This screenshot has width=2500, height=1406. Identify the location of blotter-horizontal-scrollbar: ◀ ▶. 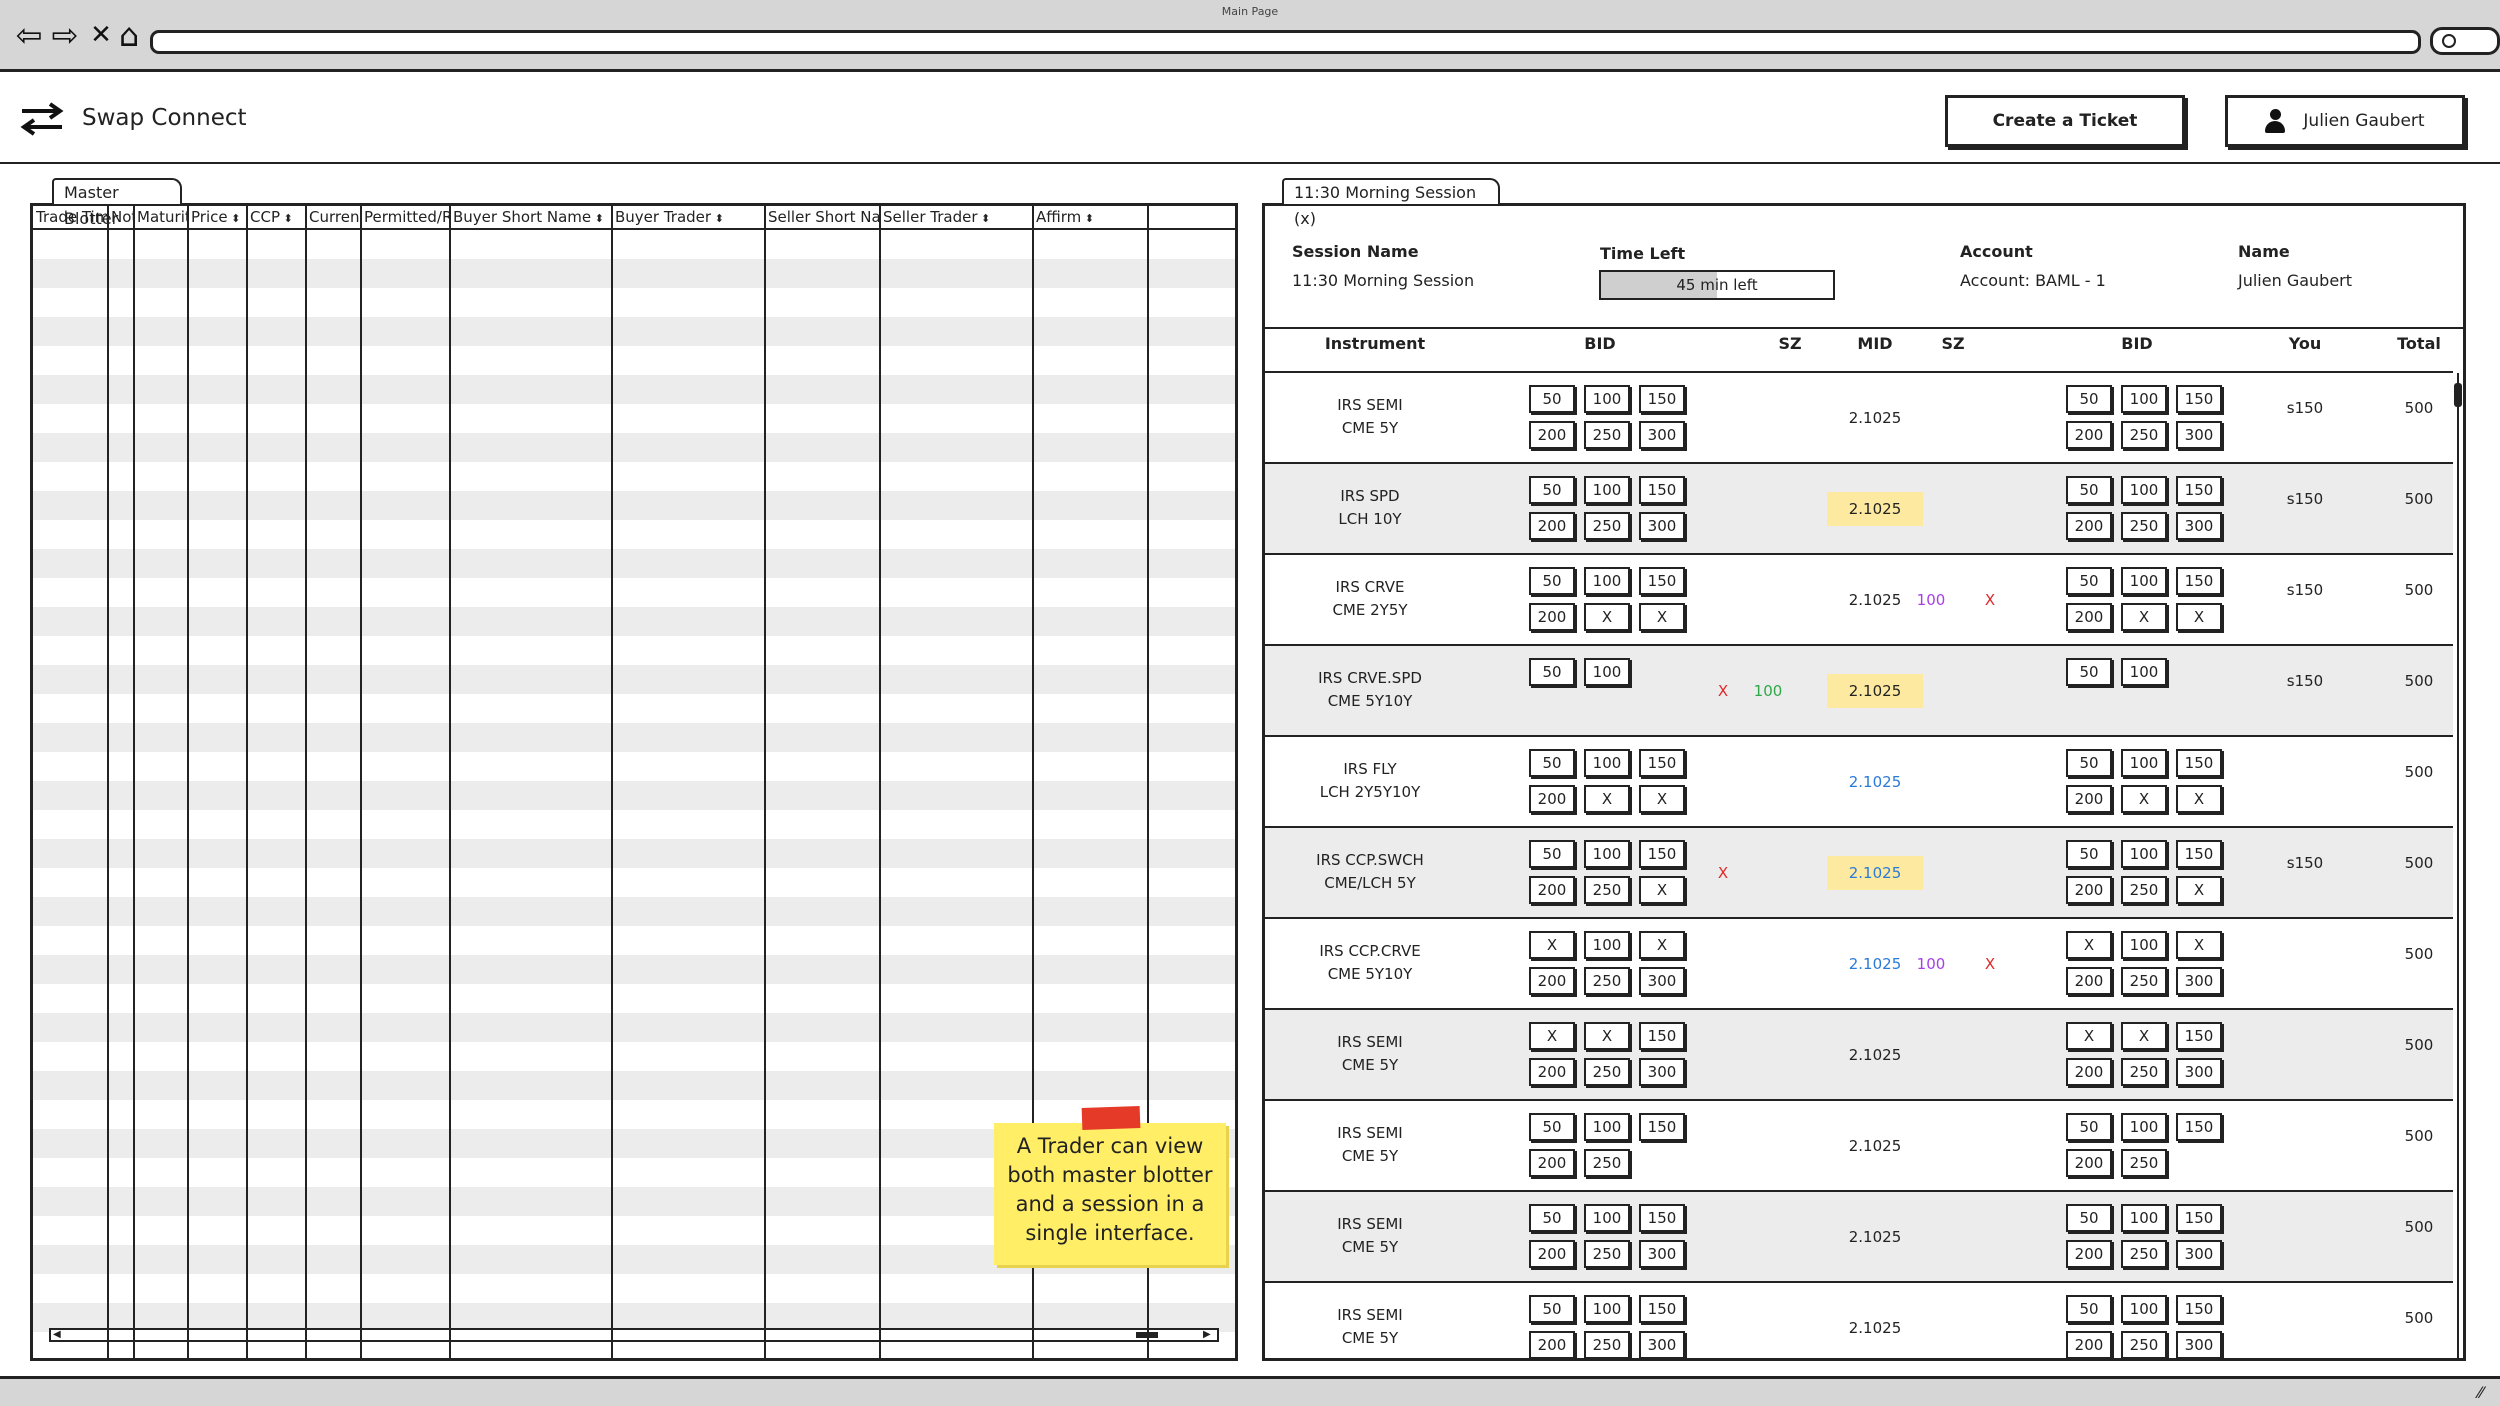
(634, 1335).